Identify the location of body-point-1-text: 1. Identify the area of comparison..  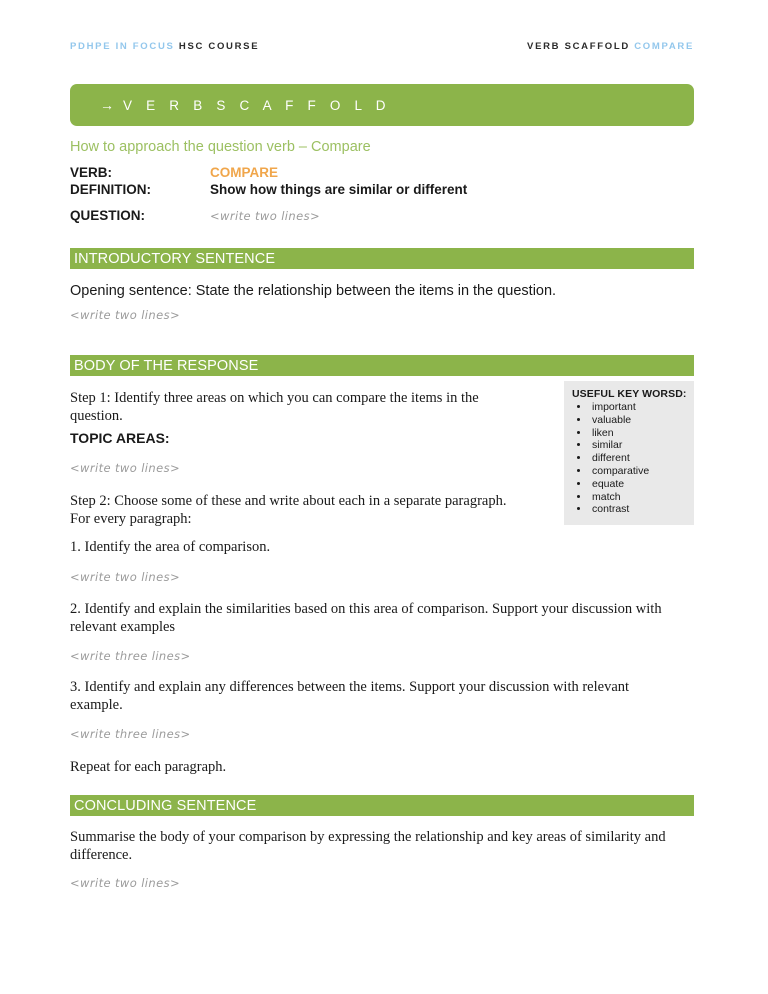
(170, 547).